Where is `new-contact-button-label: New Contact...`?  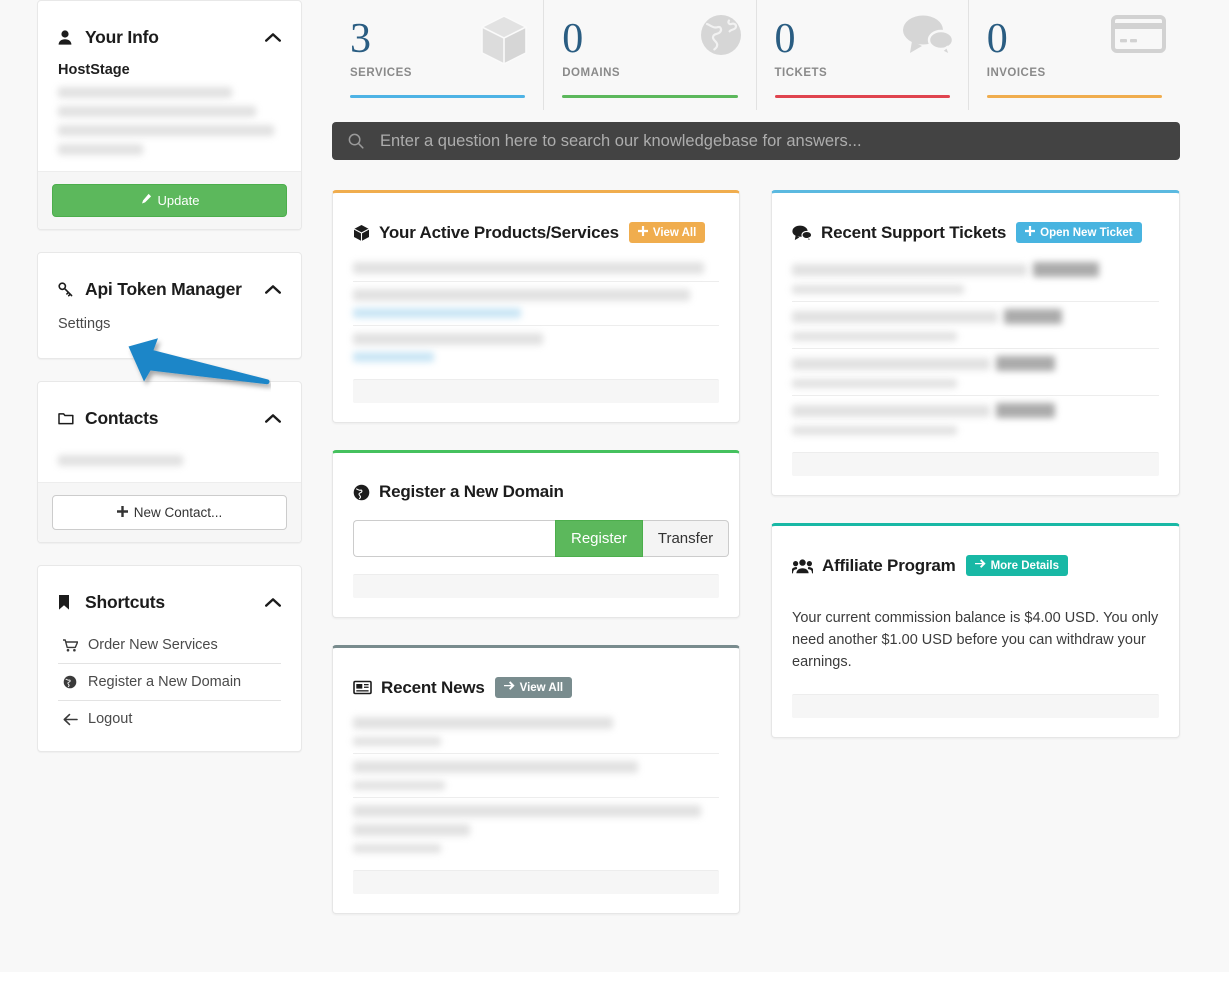
new-contact-button-label: New Contact... is located at coordinates (178, 512).